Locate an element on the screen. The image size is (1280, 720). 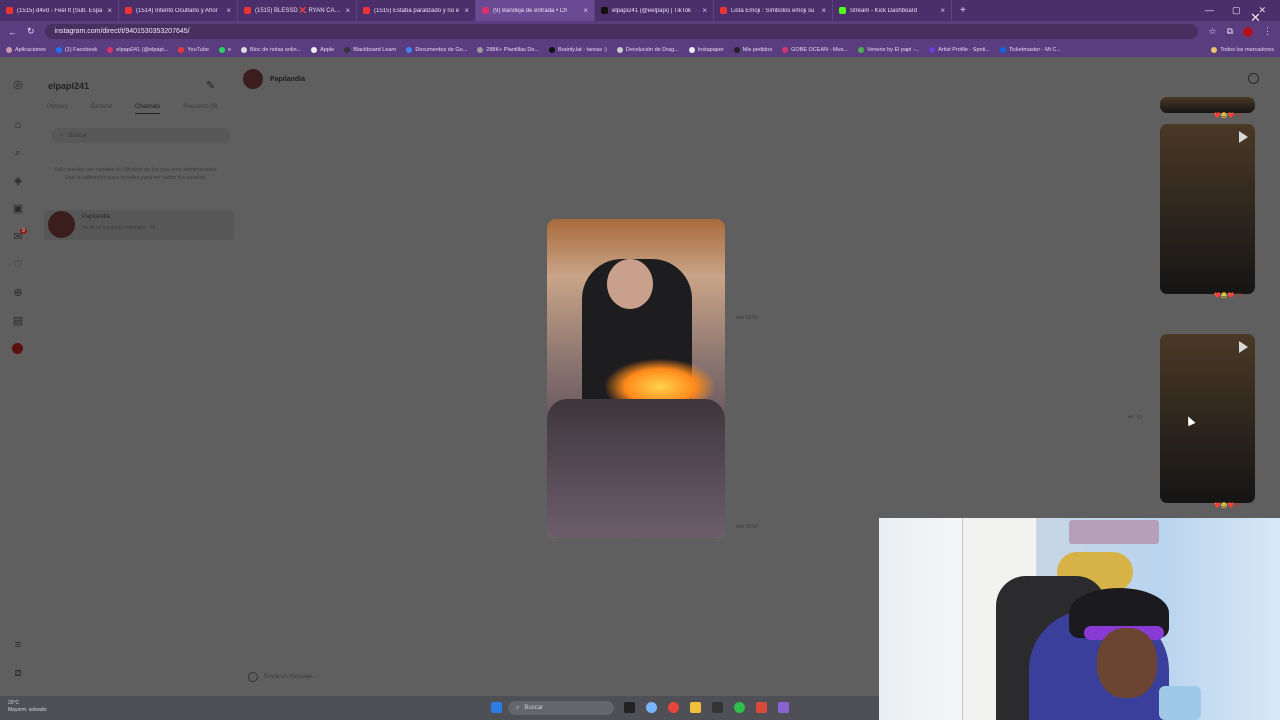
bookmark-item: Instapaper is located at coordinates (706, 49).